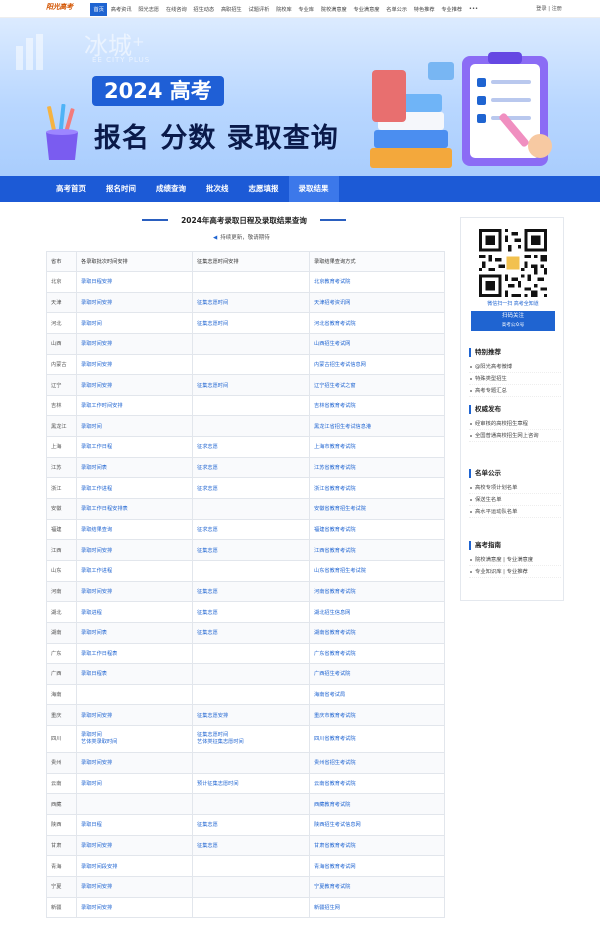 The height and width of the screenshot is (930, 600). What do you see at coordinates (251, 715) in the screenshot?
I see `supplementary-cell-text: 征集志愿安排` at bounding box center [251, 715].